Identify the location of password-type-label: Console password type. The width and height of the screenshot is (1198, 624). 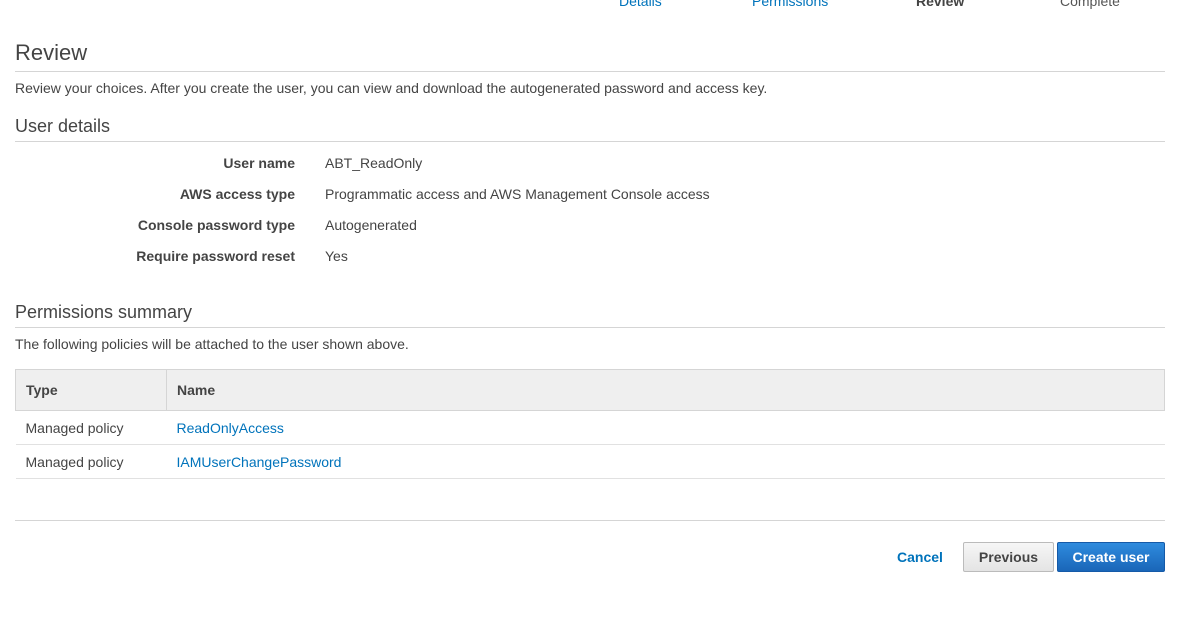
(216, 225).